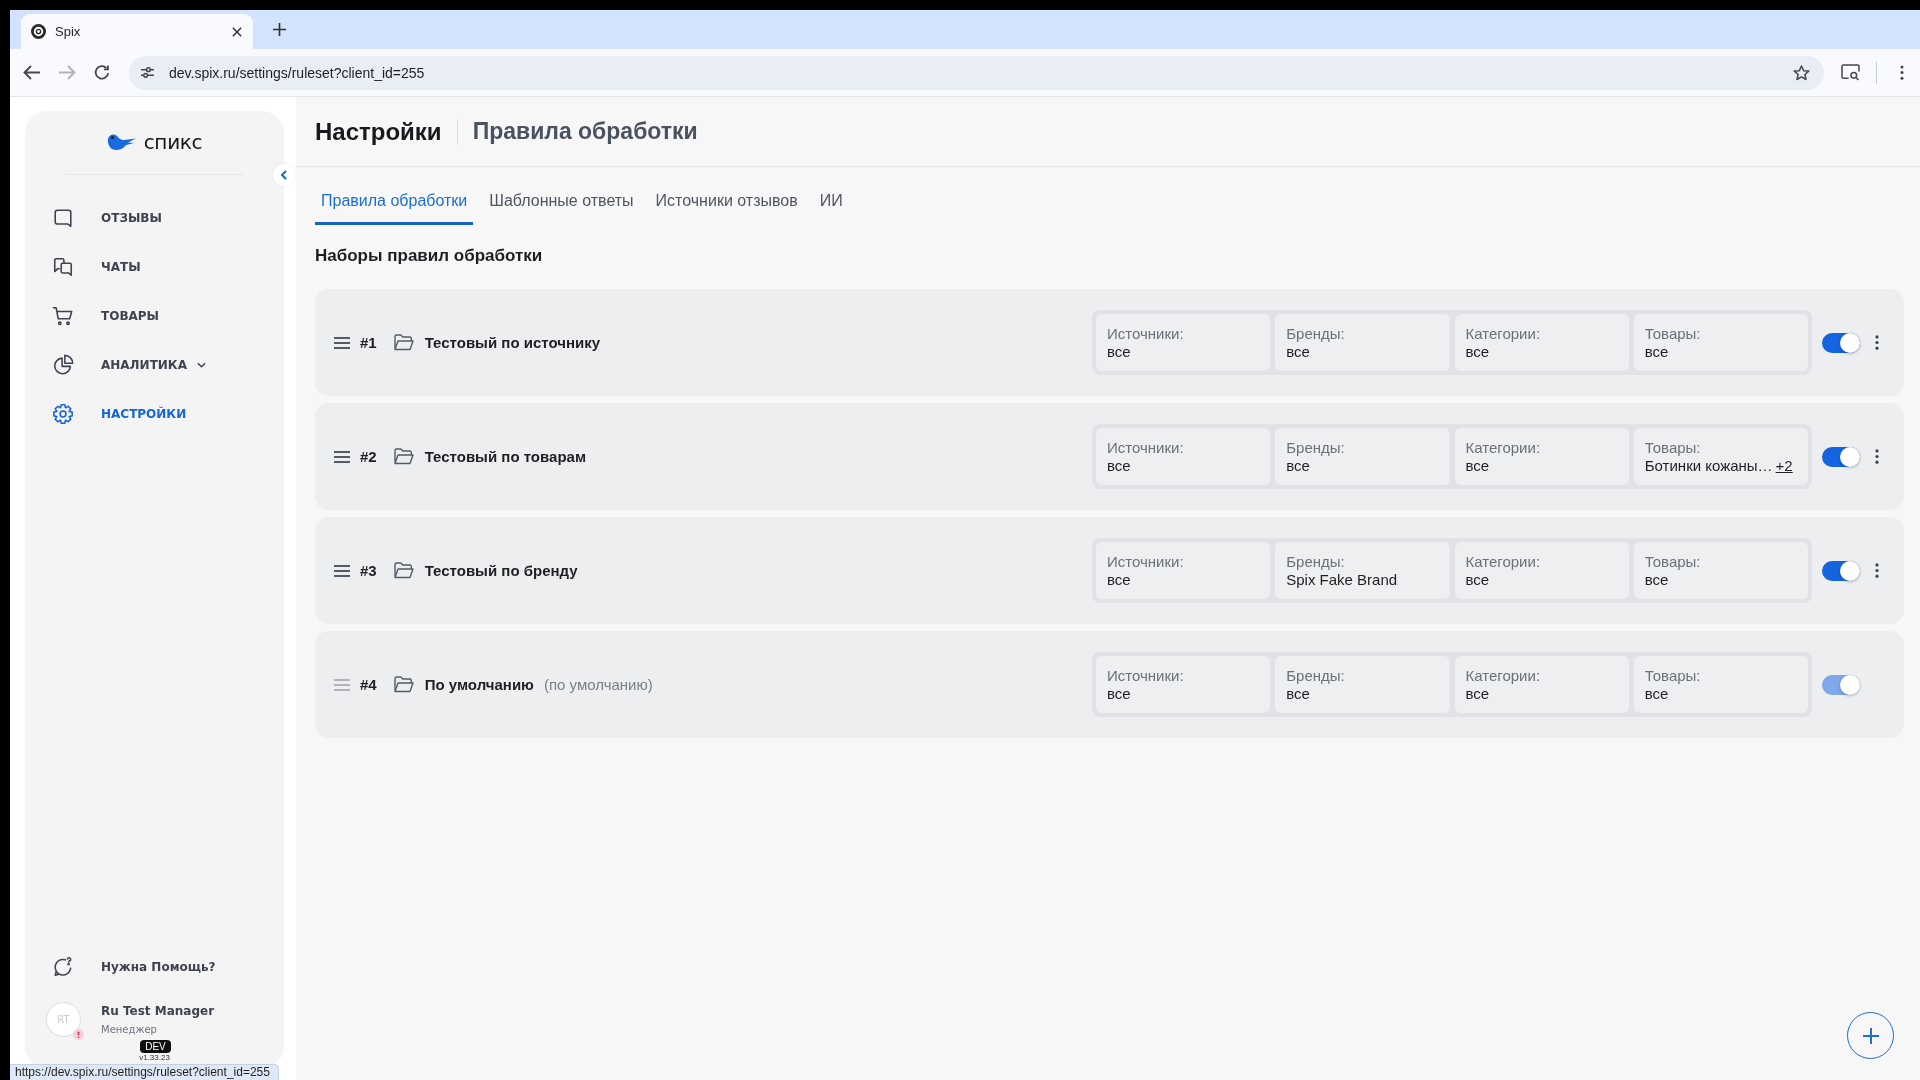  Describe the element at coordinates (154, 1058) in the screenshot. I see `version-text: v1.33.23` at that location.